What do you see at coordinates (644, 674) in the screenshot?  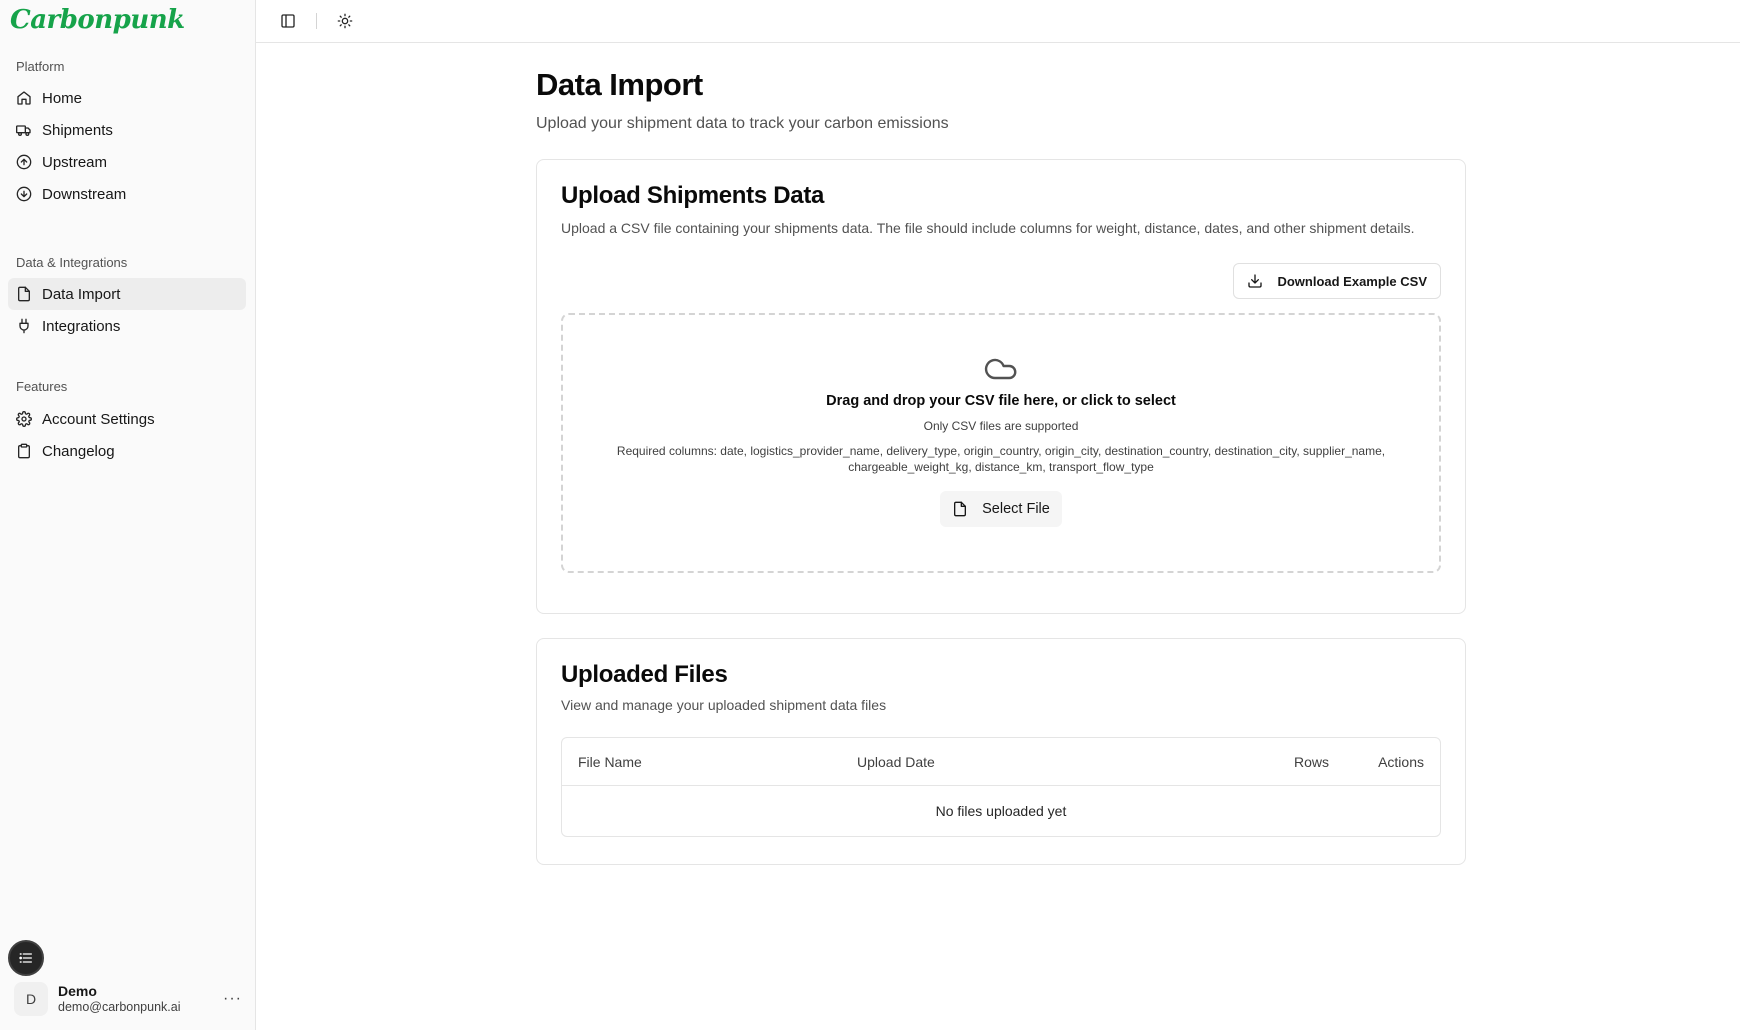 I see `files-card-title: Uploaded Files` at bounding box center [644, 674].